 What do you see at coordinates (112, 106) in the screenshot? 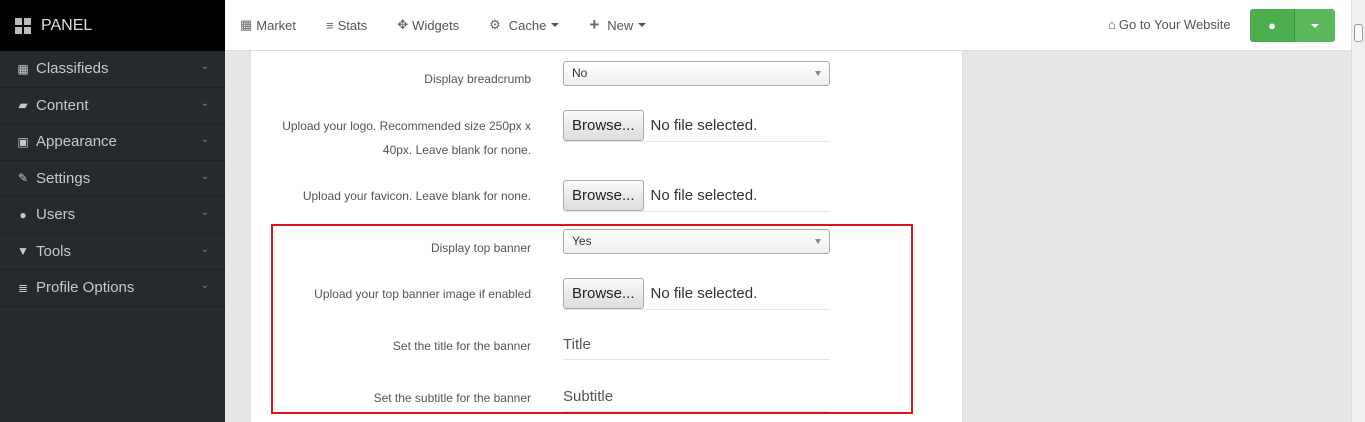
I see `sidebar-item-content: ▰ Content ⌄` at bounding box center [112, 106].